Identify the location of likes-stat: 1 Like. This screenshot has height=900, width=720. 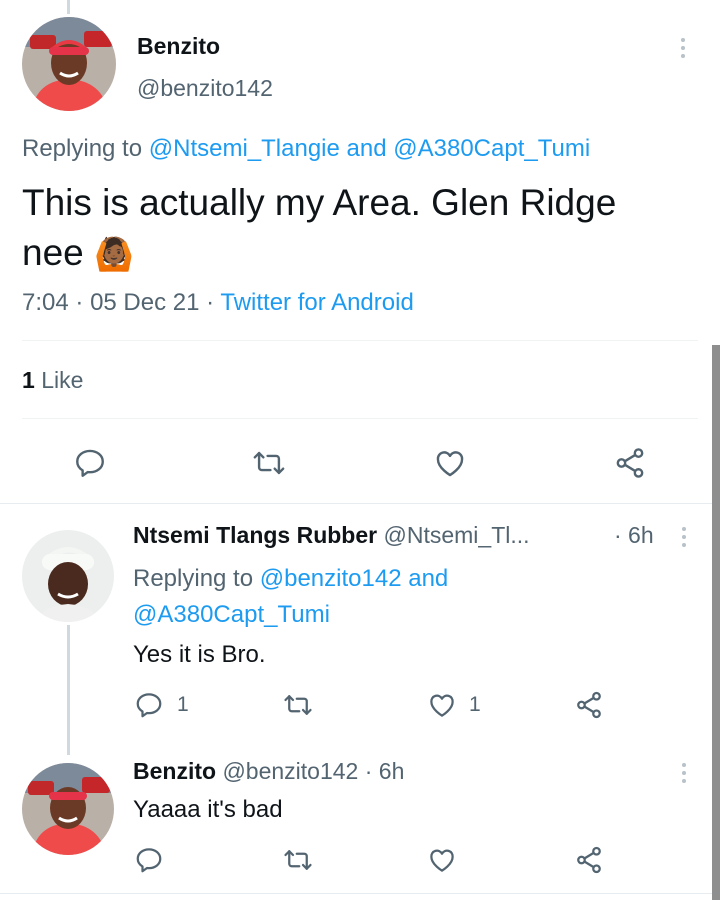
(52, 380).